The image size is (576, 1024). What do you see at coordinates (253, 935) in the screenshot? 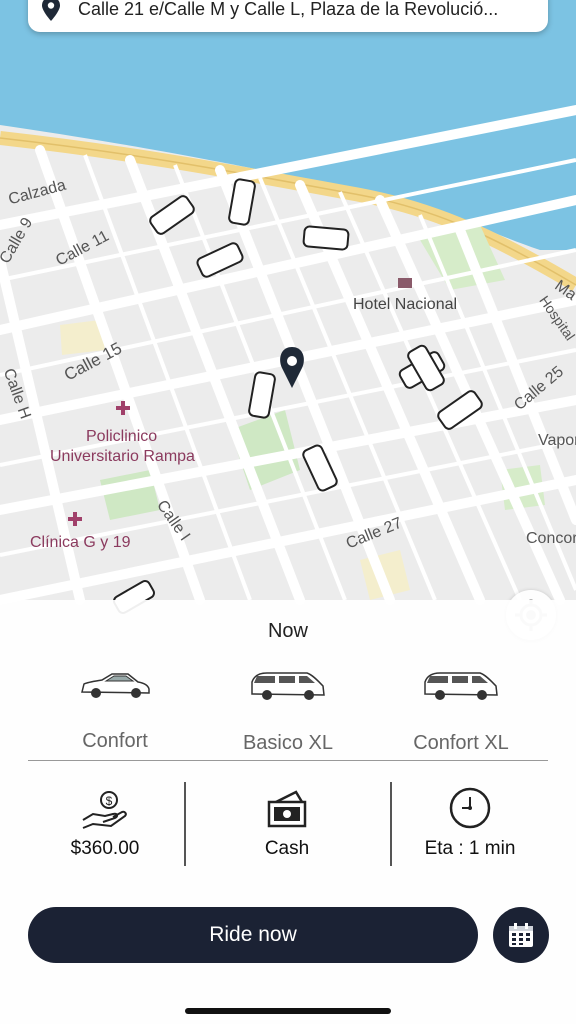
I see `ride-now-button: Ride now` at bounding box center [253, 935].